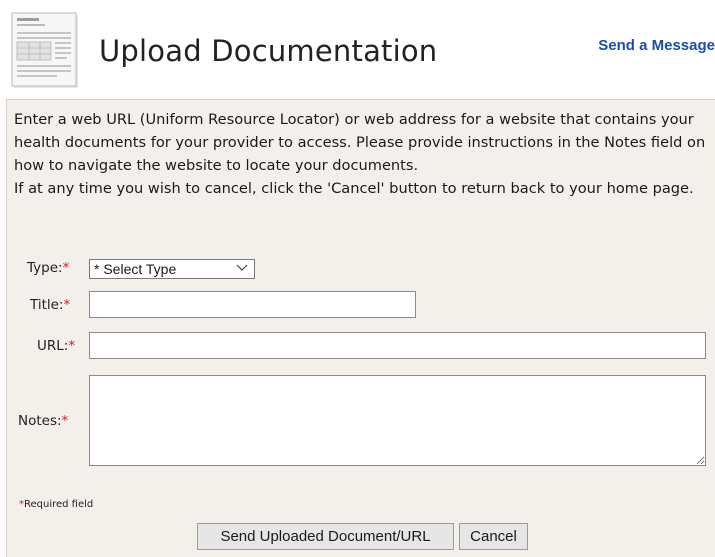  Describe the element at coordinates (56, 504) in the screenshot. I see `required-field-note: *Required field` at that location.